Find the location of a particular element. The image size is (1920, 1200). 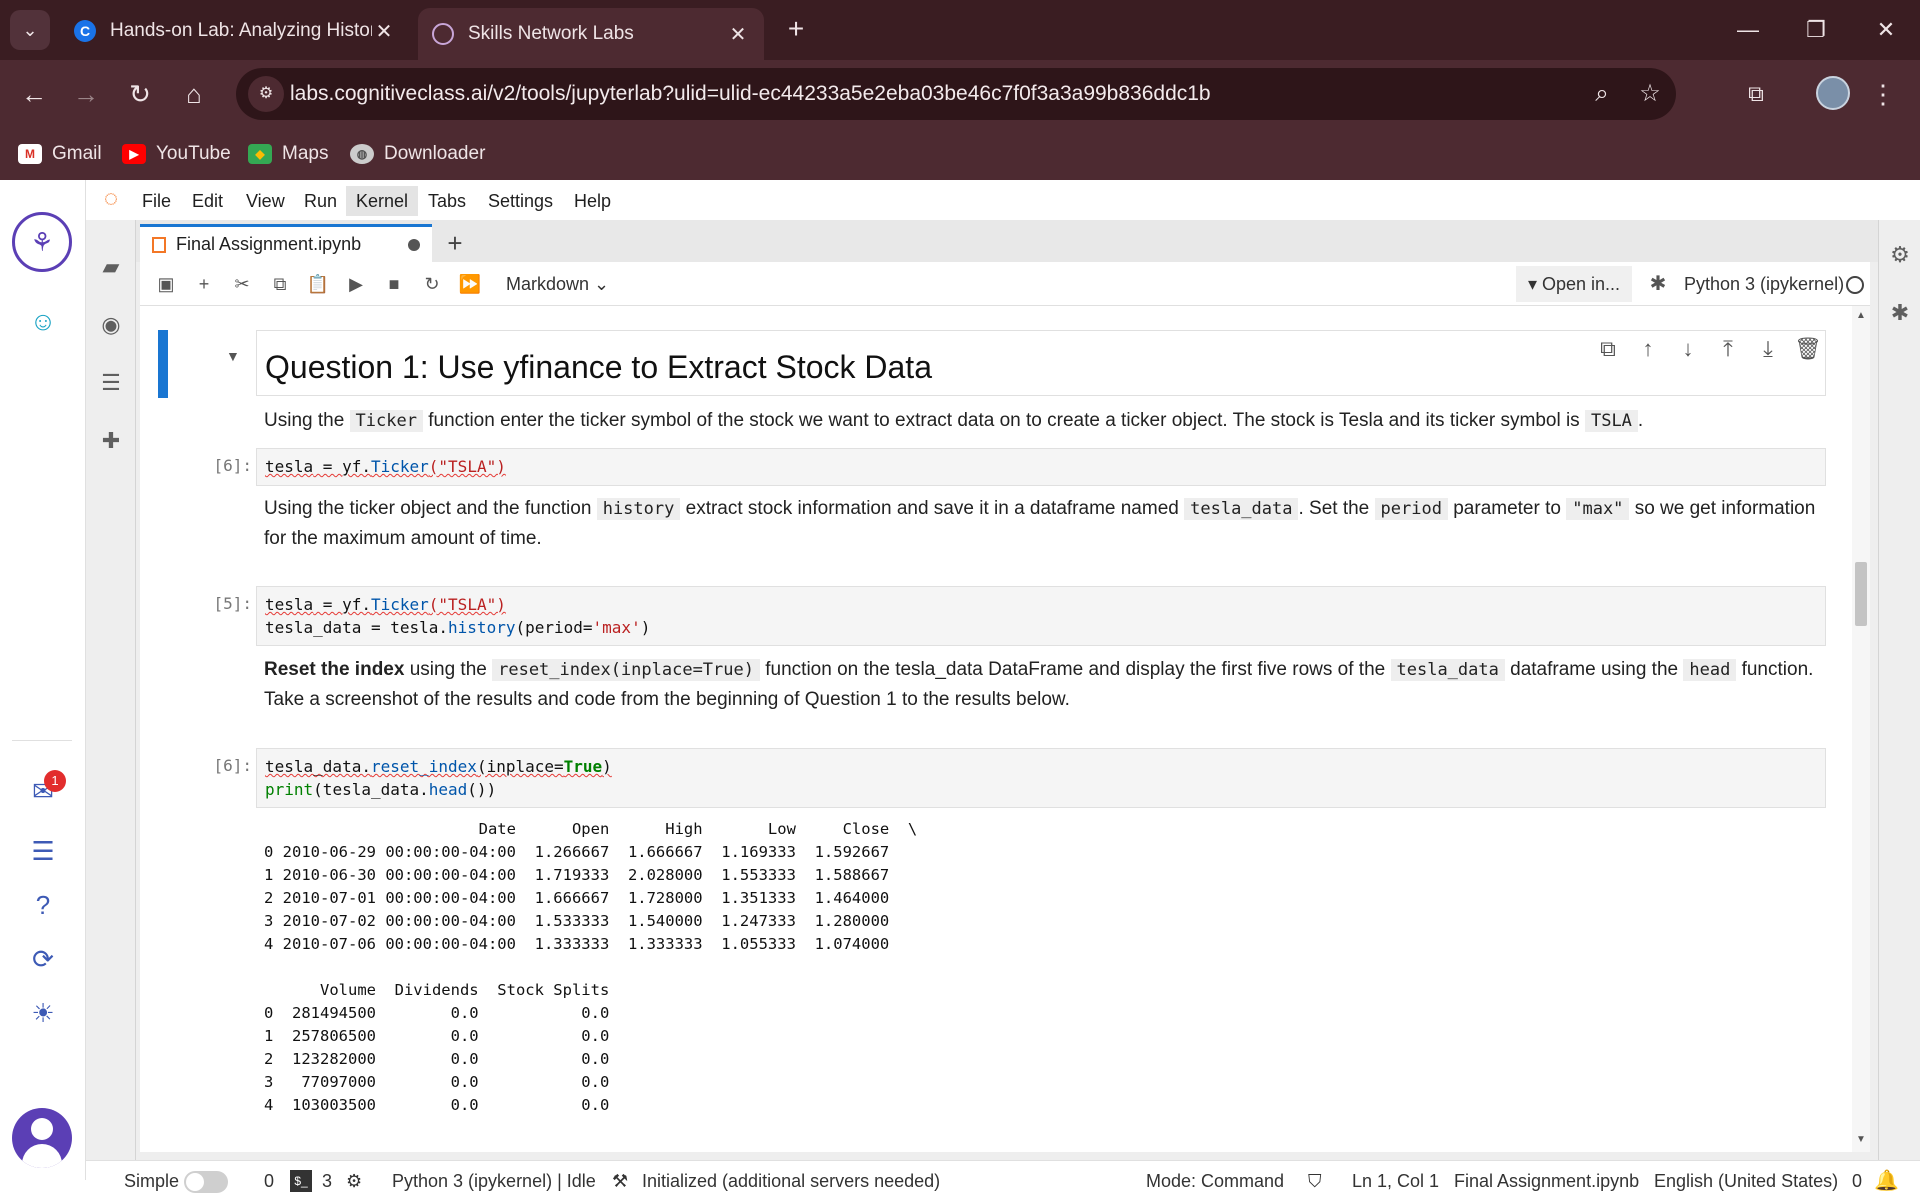

bookmark-gmail: M Gmail is located at coordinates (60, 154).